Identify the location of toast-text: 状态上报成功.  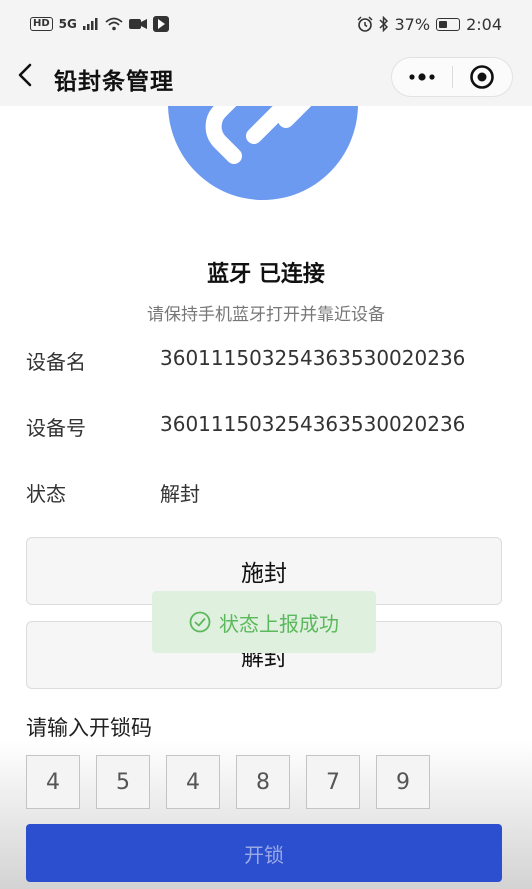
(279, 623).